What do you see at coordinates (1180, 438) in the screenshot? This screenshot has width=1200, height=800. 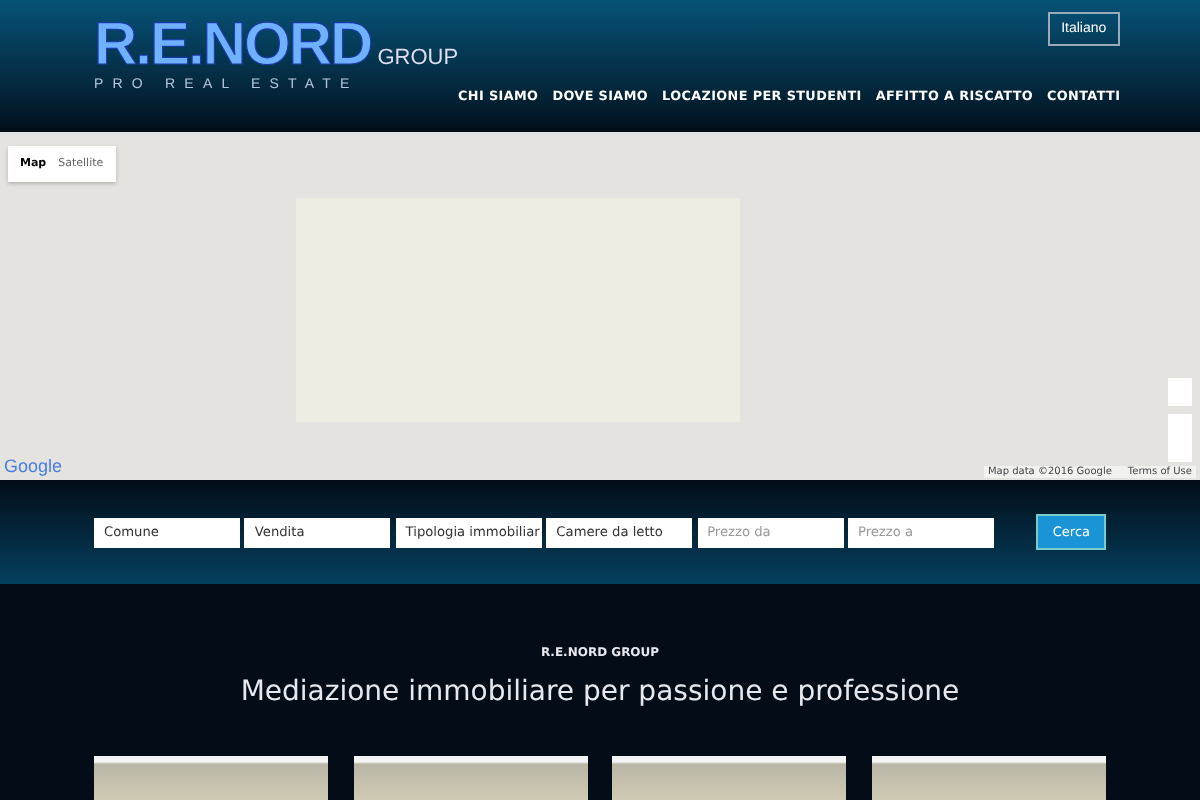 I see `zoom-control` at bounding box center [1180, 438].